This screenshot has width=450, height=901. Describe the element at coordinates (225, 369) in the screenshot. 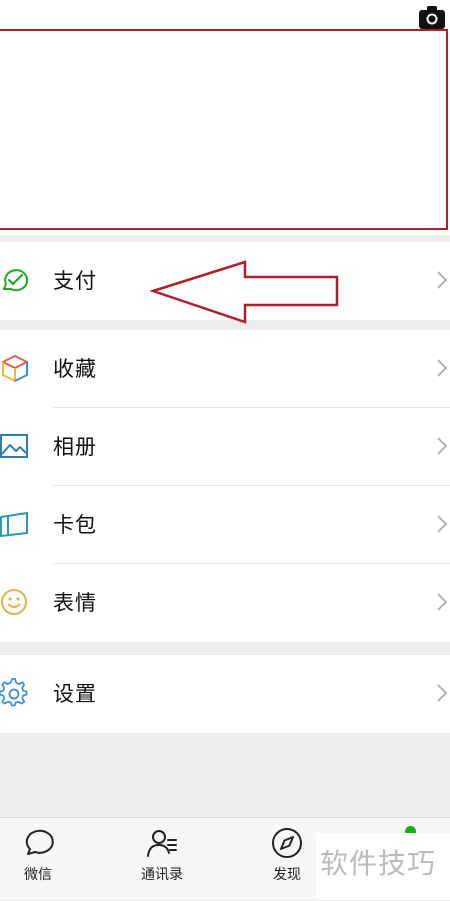

I see `menu-item-favorites: 收藏` at that location.